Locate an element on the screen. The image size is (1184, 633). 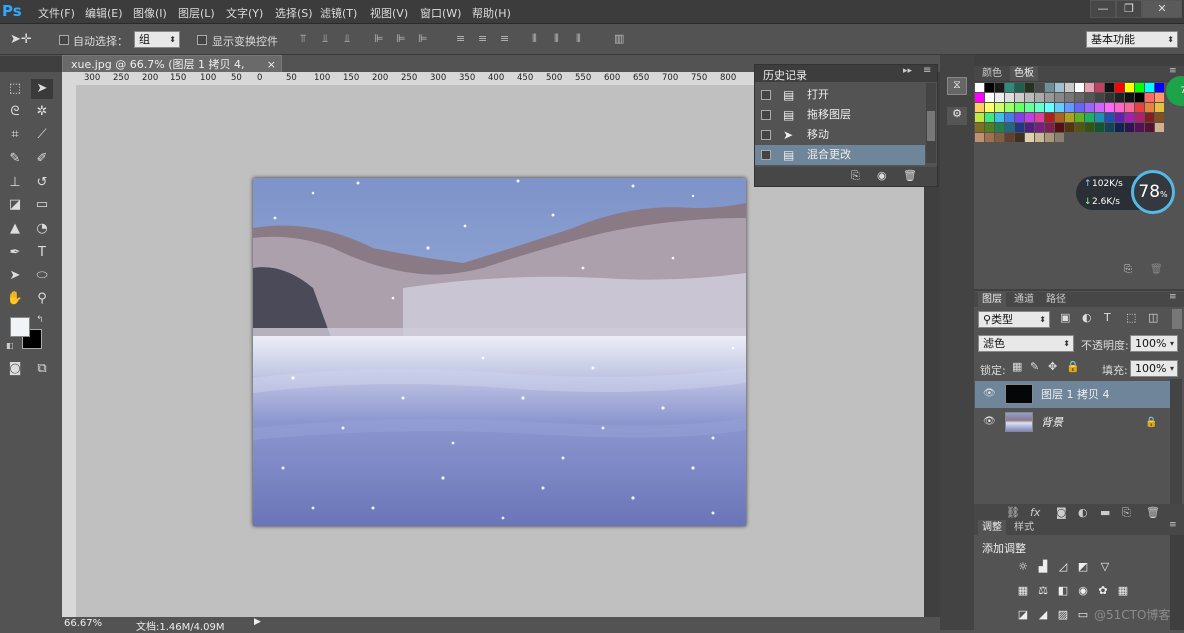
auto-select-checkbox is located at coordinates (64, 40).